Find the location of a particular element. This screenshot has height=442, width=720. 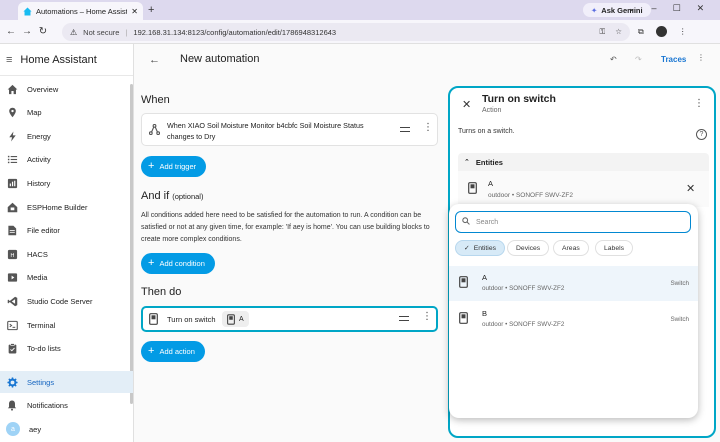

optional-label: (optional) is located at coordinates (188, 196).